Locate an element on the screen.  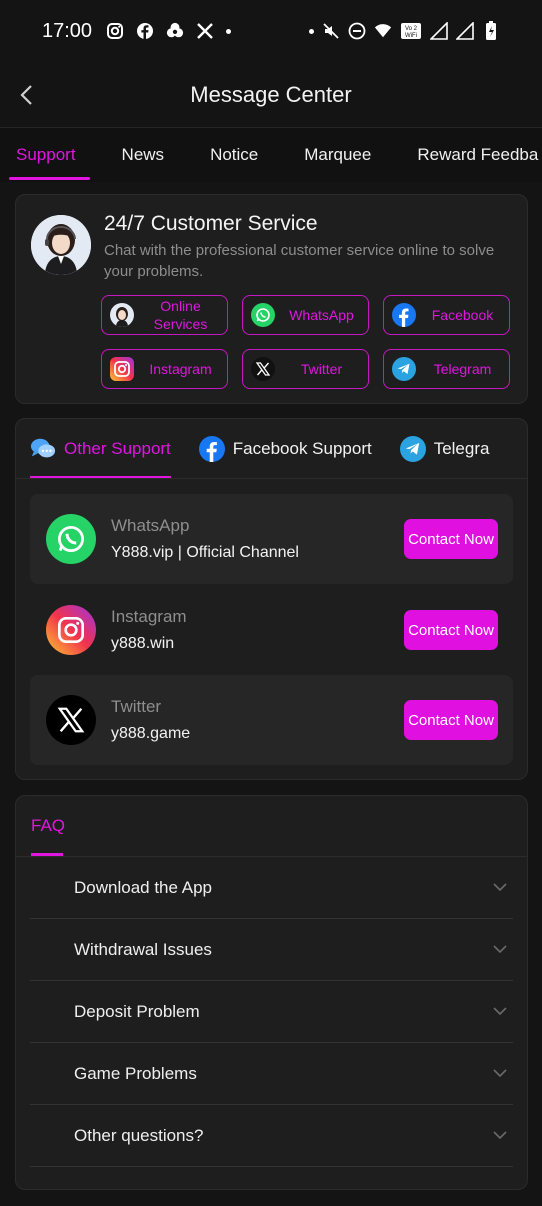
dot-indicator is located at coordinates (311, 31).